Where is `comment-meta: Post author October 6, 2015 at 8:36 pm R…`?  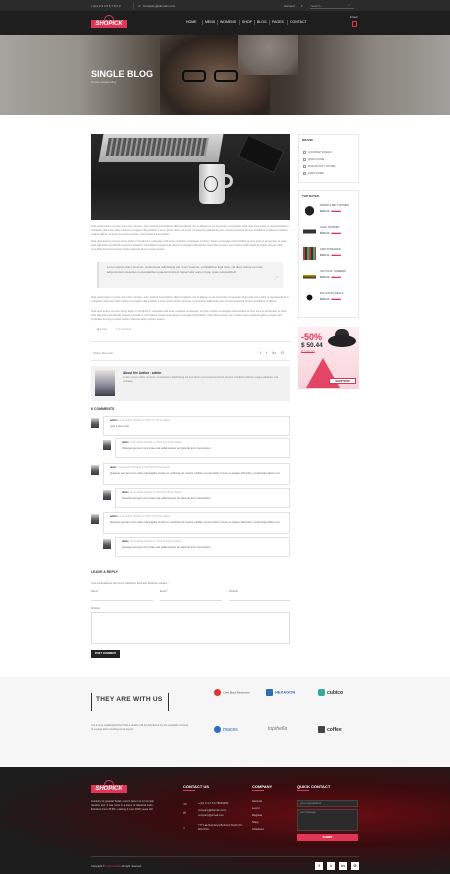
comment-meta: Post author October 6, 2015 at 8:36 pm R… is located at coordinates (156, 492).